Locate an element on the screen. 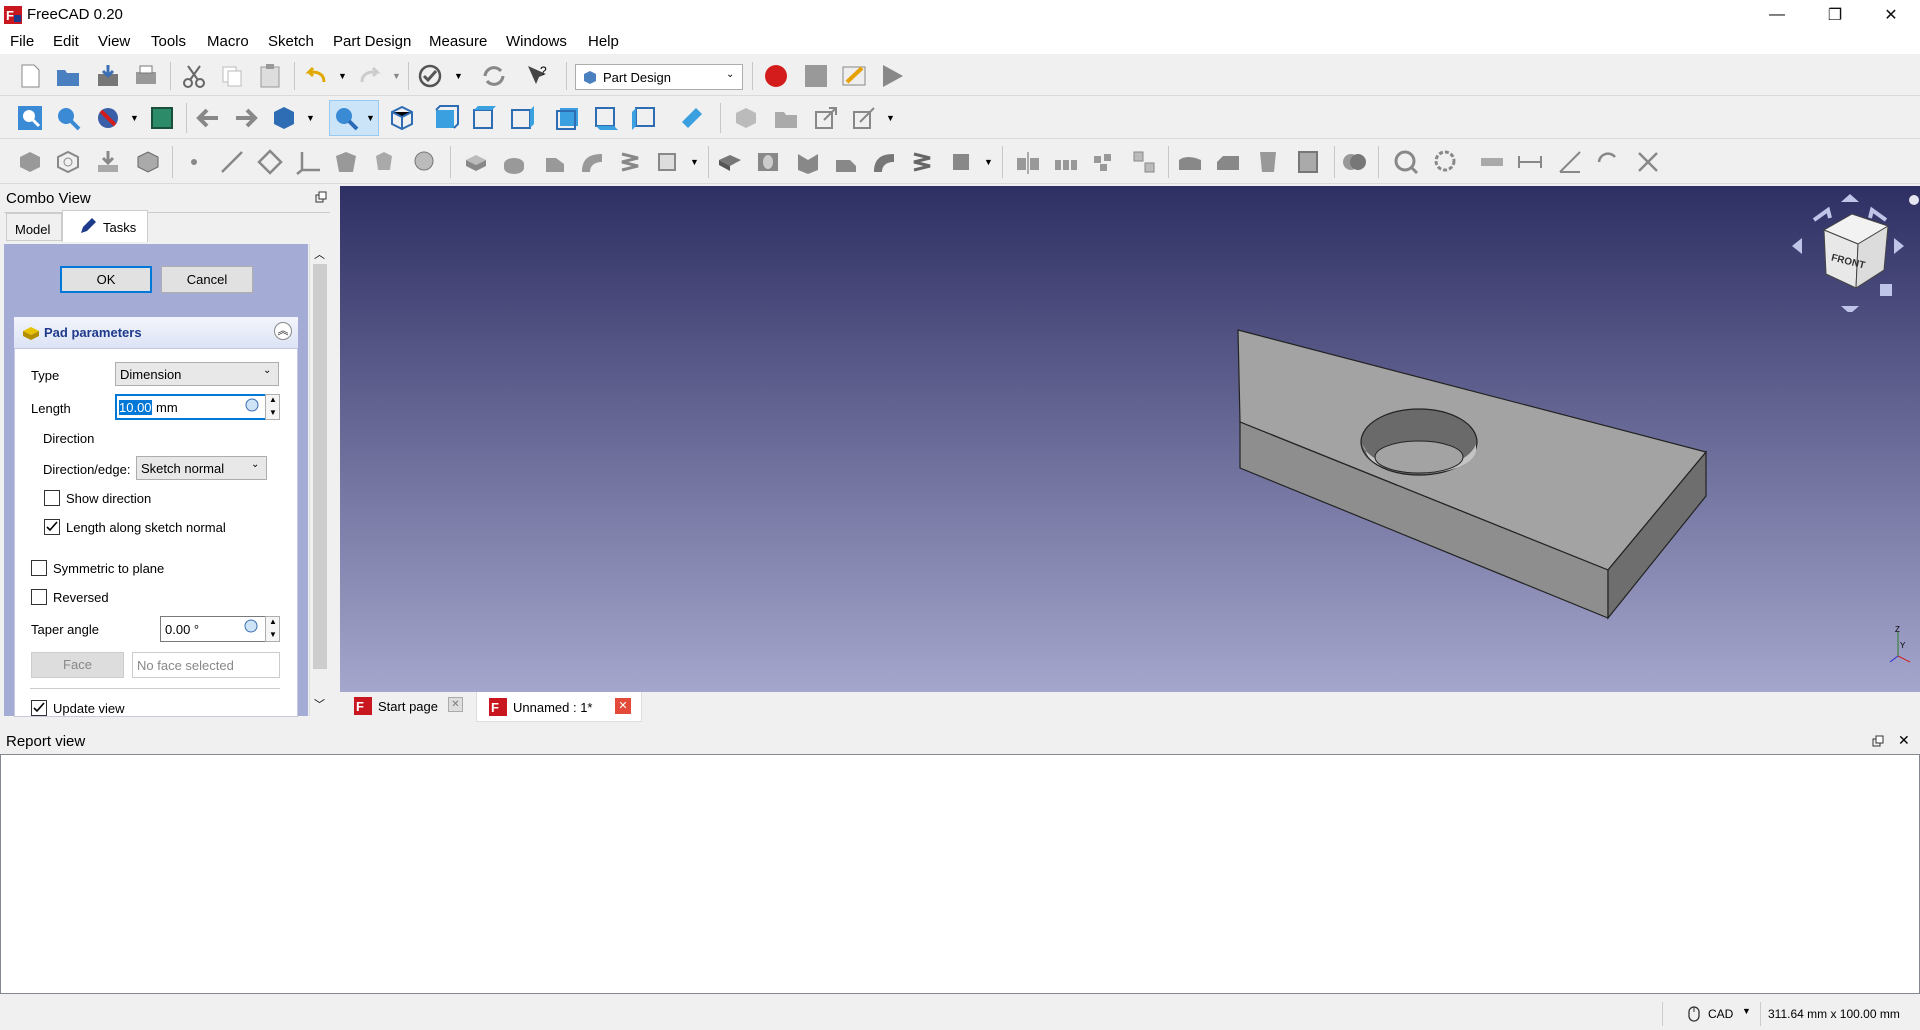 The height and width of the screenshot is (1030, 1920). undo-icon is located at coordinates (316, 76).